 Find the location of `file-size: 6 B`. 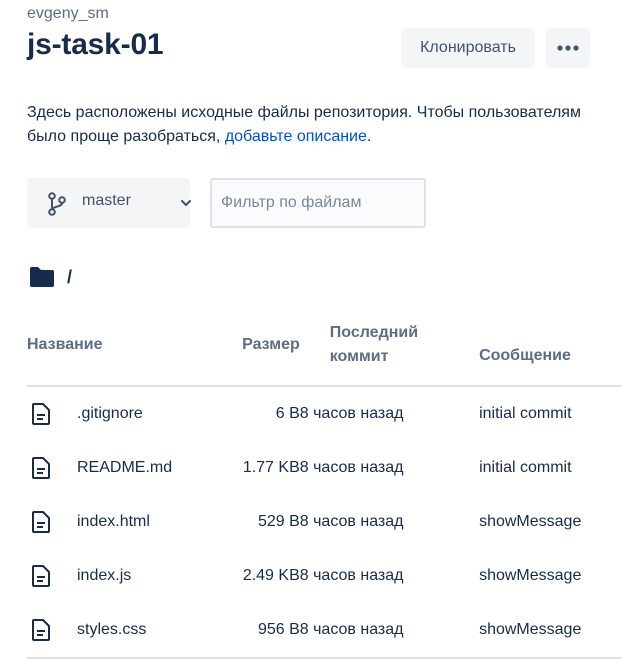

file-size: 6 B is located at coordinates (287, 413).